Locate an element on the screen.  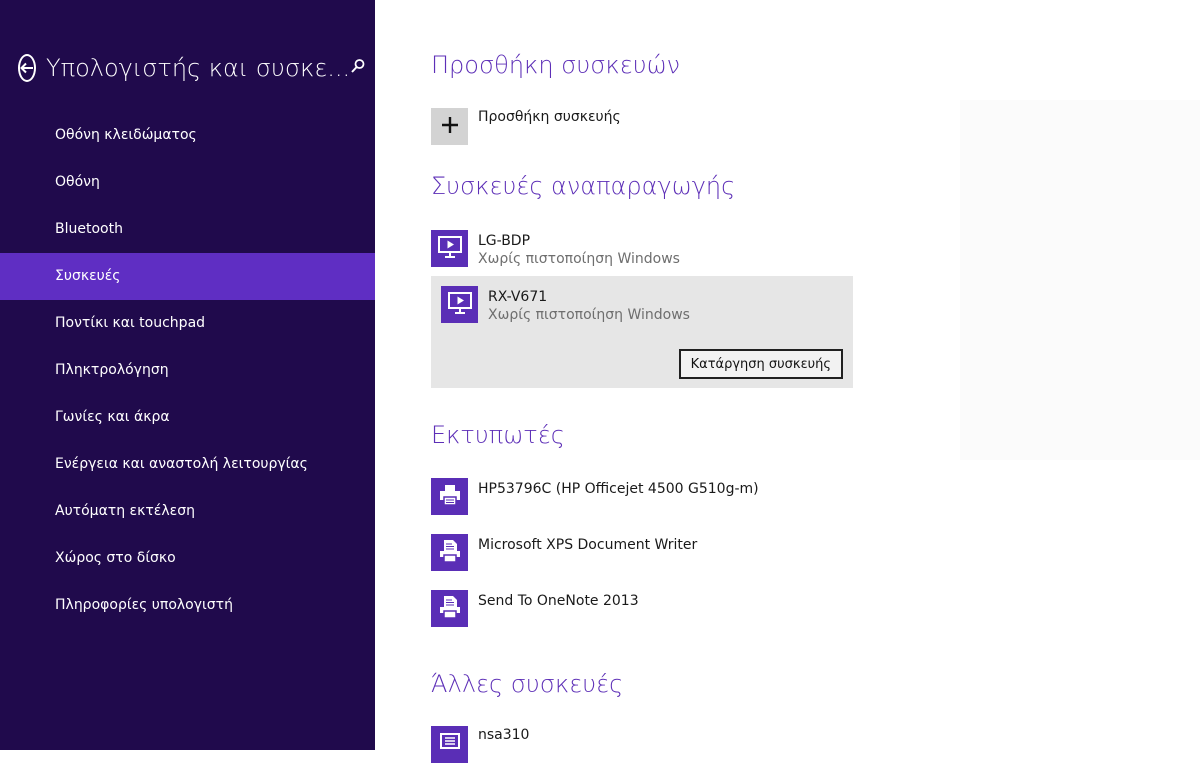
printer-icon is located at coordinates (450, 497).